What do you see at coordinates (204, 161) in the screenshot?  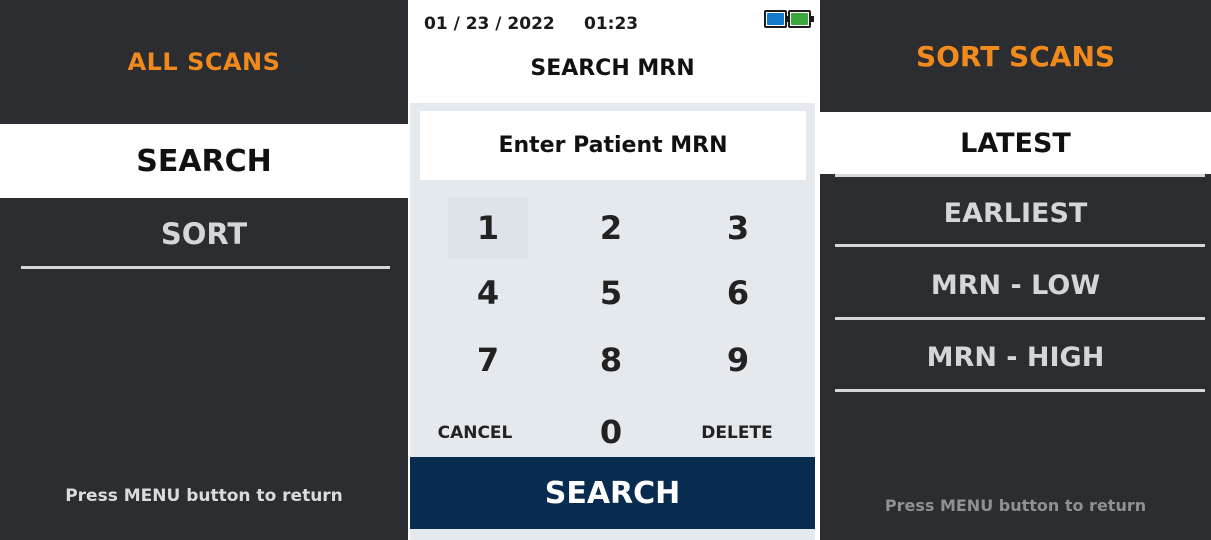 I see `menu-item-search: SEARCH` at bounding box center [204, 161].